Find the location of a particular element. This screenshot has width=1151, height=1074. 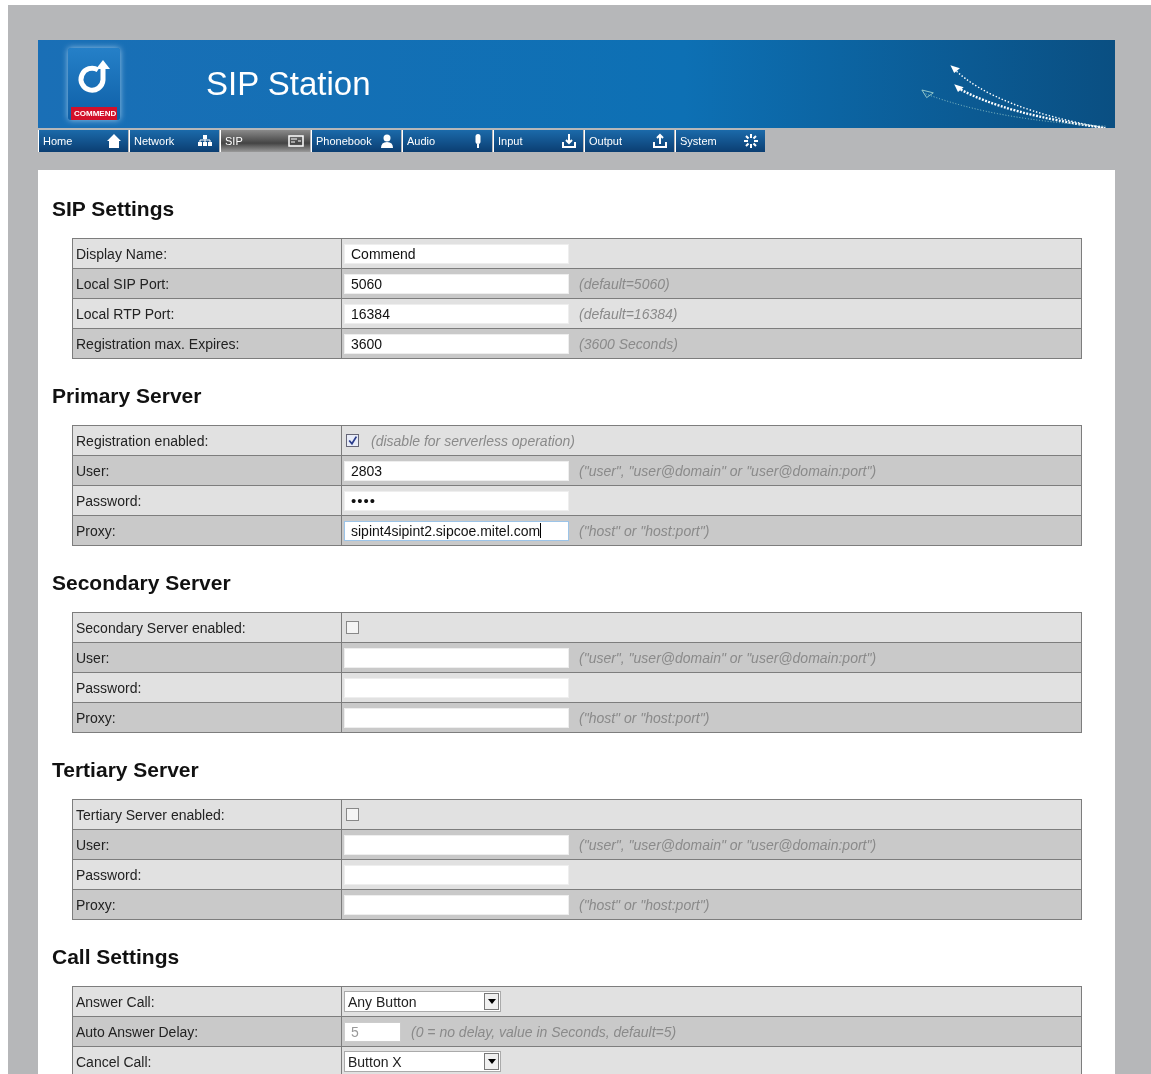

home-icon is located at coordinates (114, 141).